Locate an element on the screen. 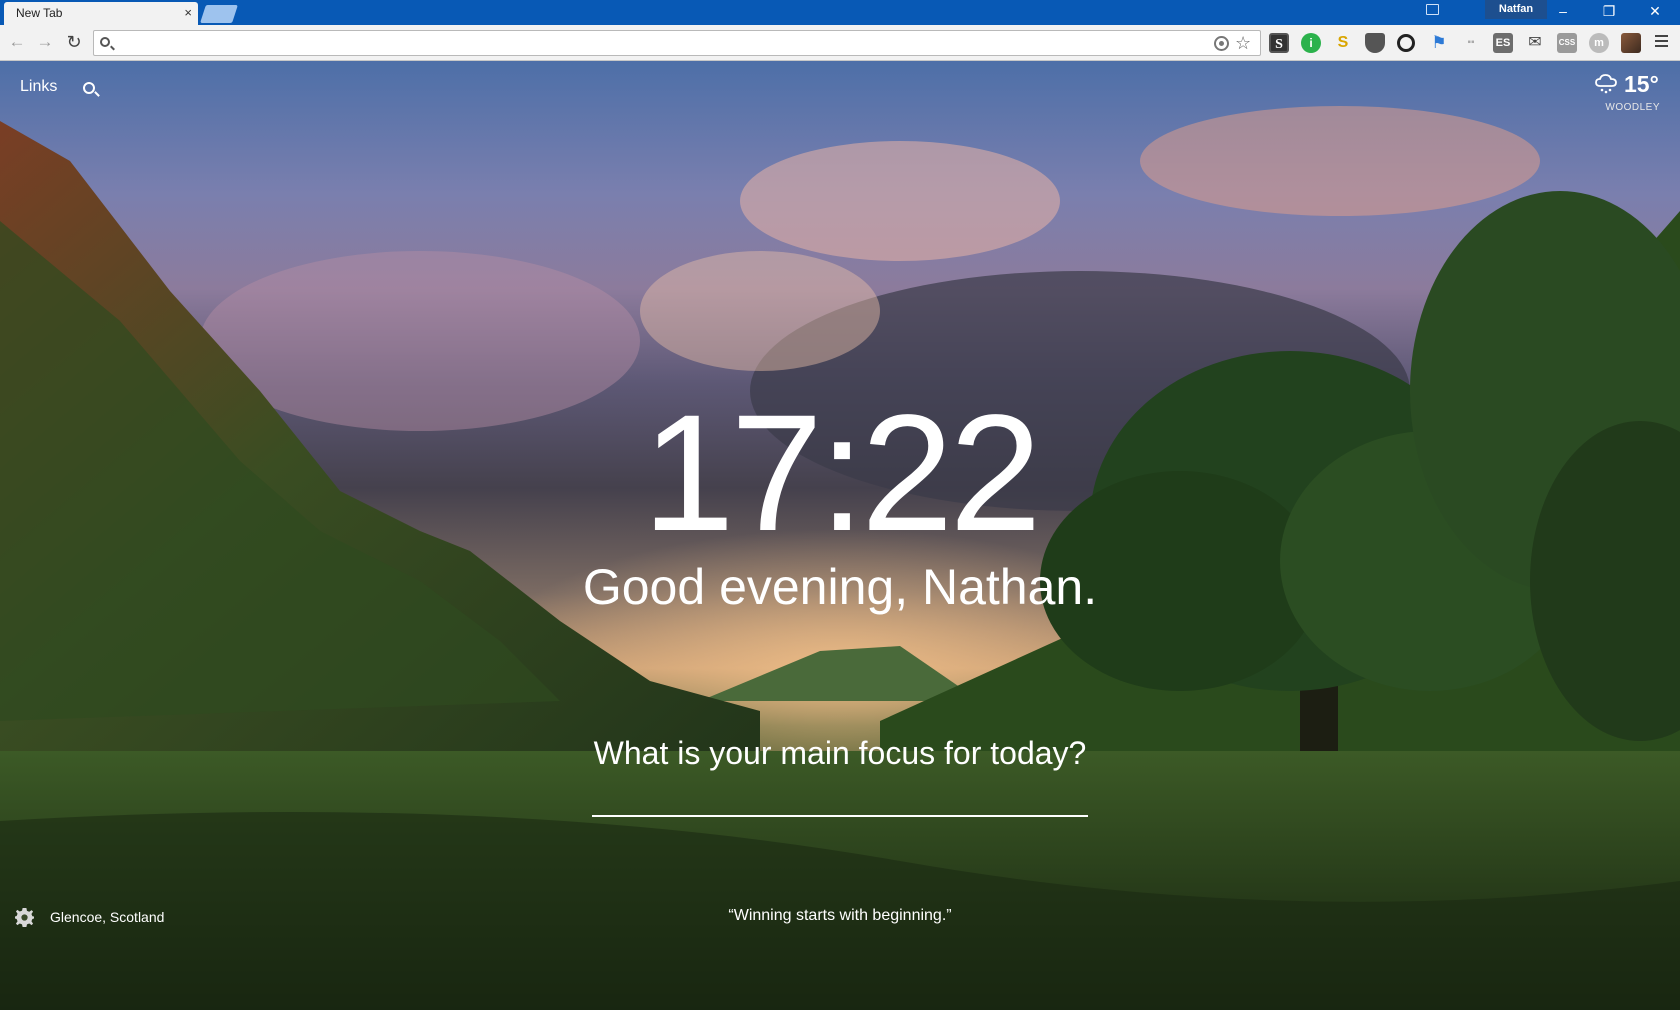 The width and height of the screenshot is (1680, 1010). new-tab-button is located at coordinates (219, 14).